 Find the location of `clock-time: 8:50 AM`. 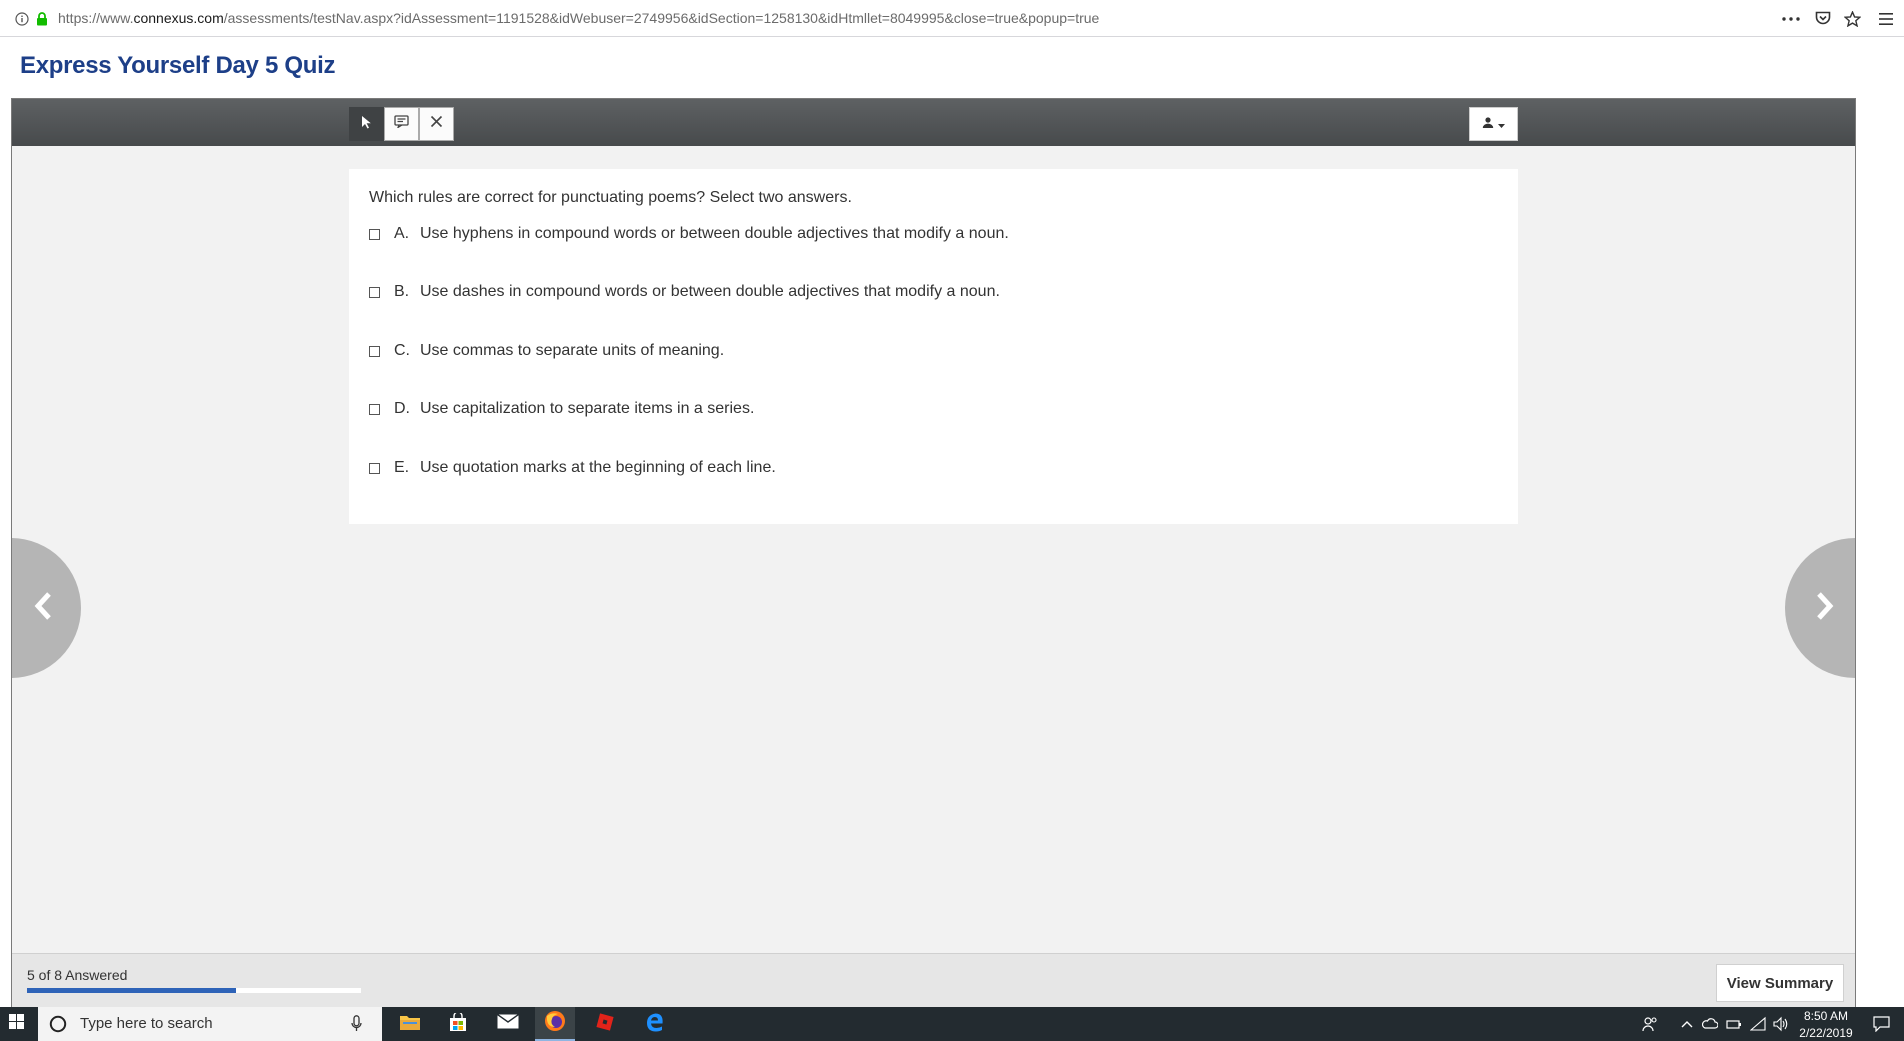

clock-time: 8:50 AM is located at coordinates (1826, 1016).